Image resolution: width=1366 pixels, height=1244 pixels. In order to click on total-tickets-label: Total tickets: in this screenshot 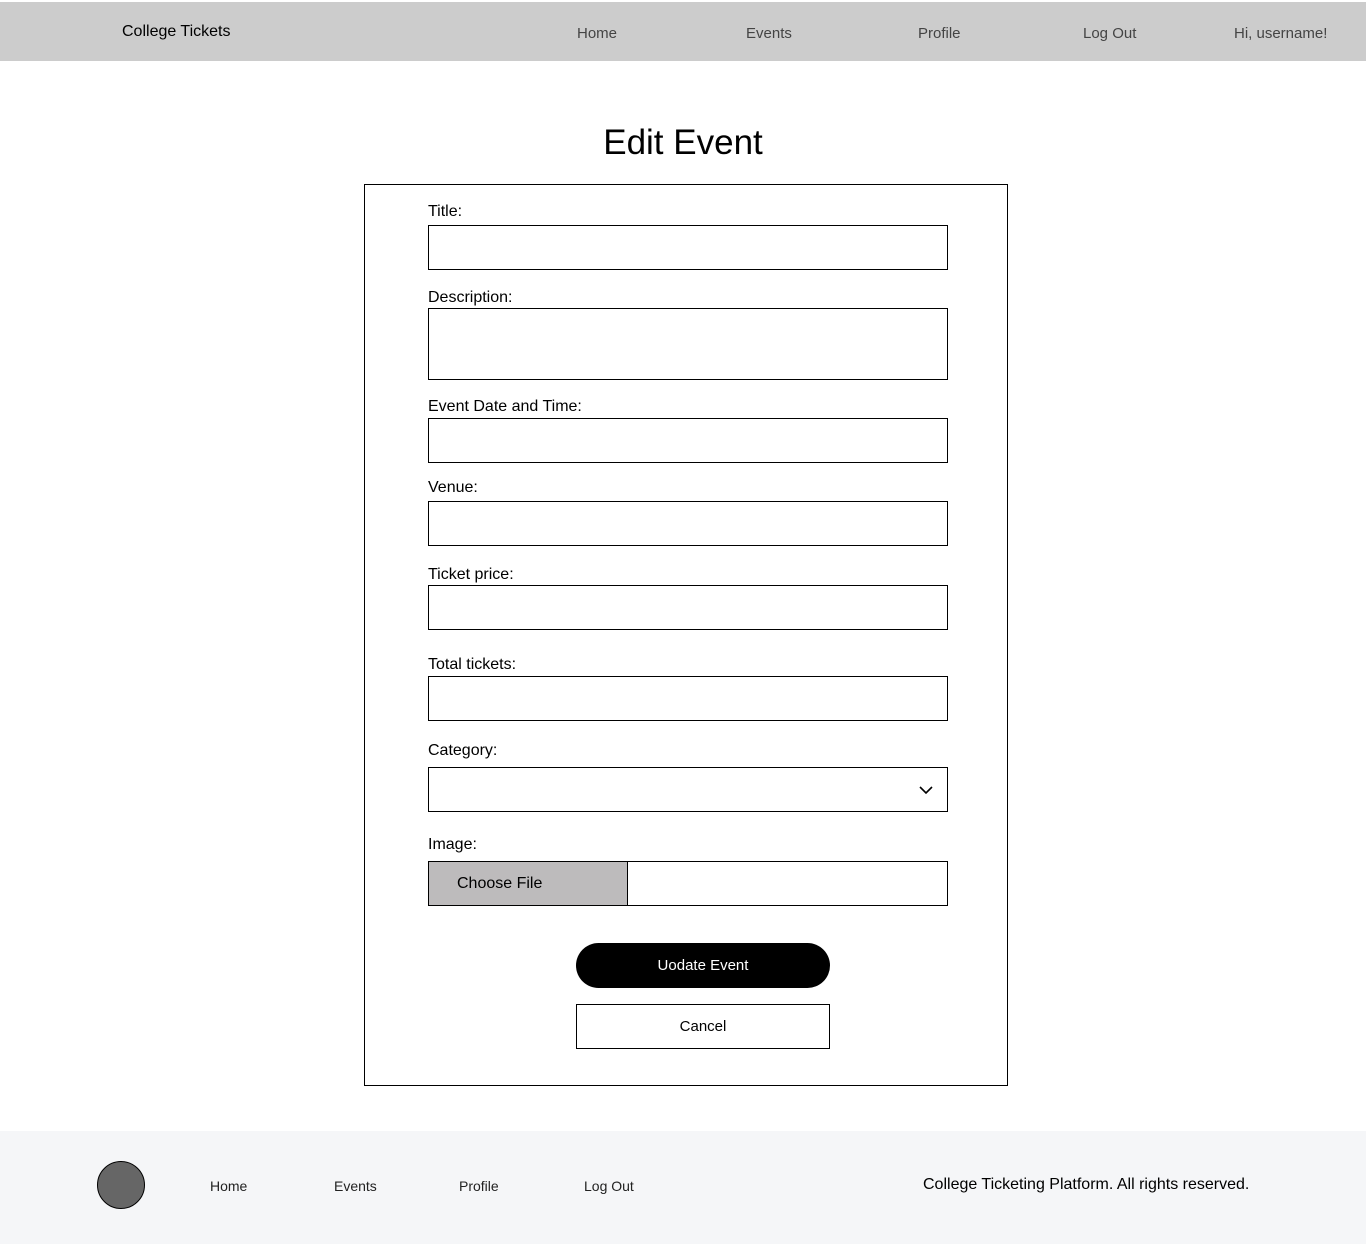, I will do `click(472, 664)`.